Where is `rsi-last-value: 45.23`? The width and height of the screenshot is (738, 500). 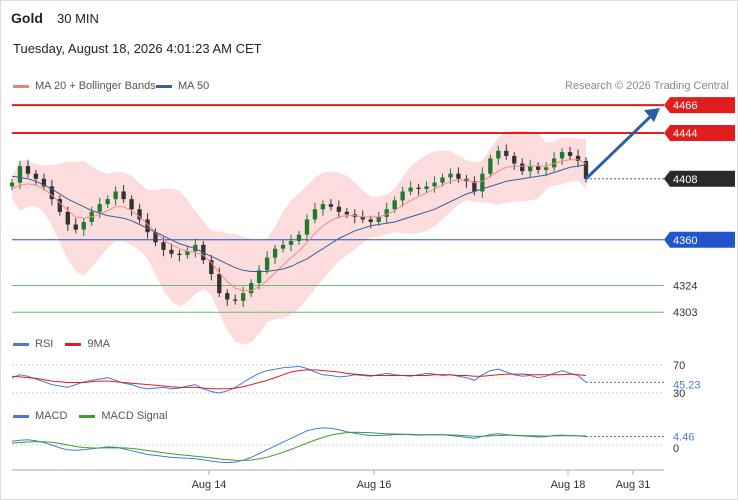 rsi-last-value: 45.23 is located at coordinates (687, 385).